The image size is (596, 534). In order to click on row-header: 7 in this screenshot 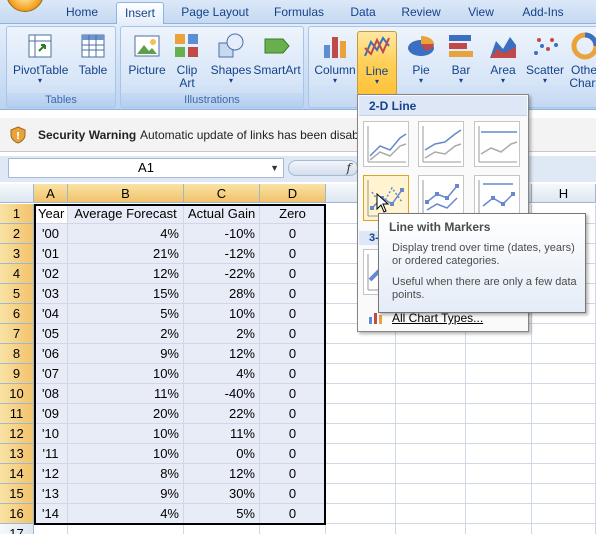, I will do `click(17, 334)`.